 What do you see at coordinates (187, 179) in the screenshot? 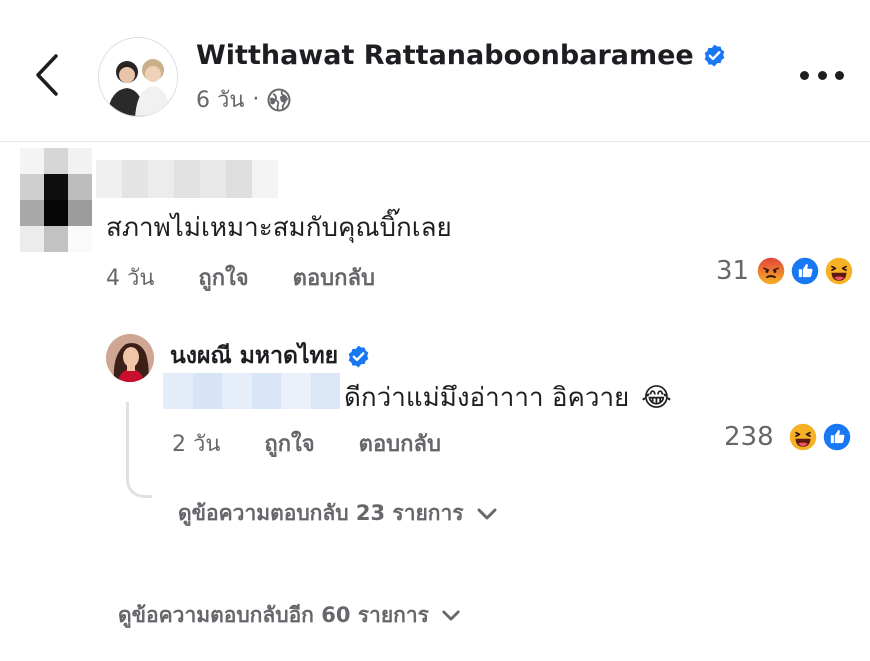
I see `commenter-name-blurred` at bounding box center [187, 179].